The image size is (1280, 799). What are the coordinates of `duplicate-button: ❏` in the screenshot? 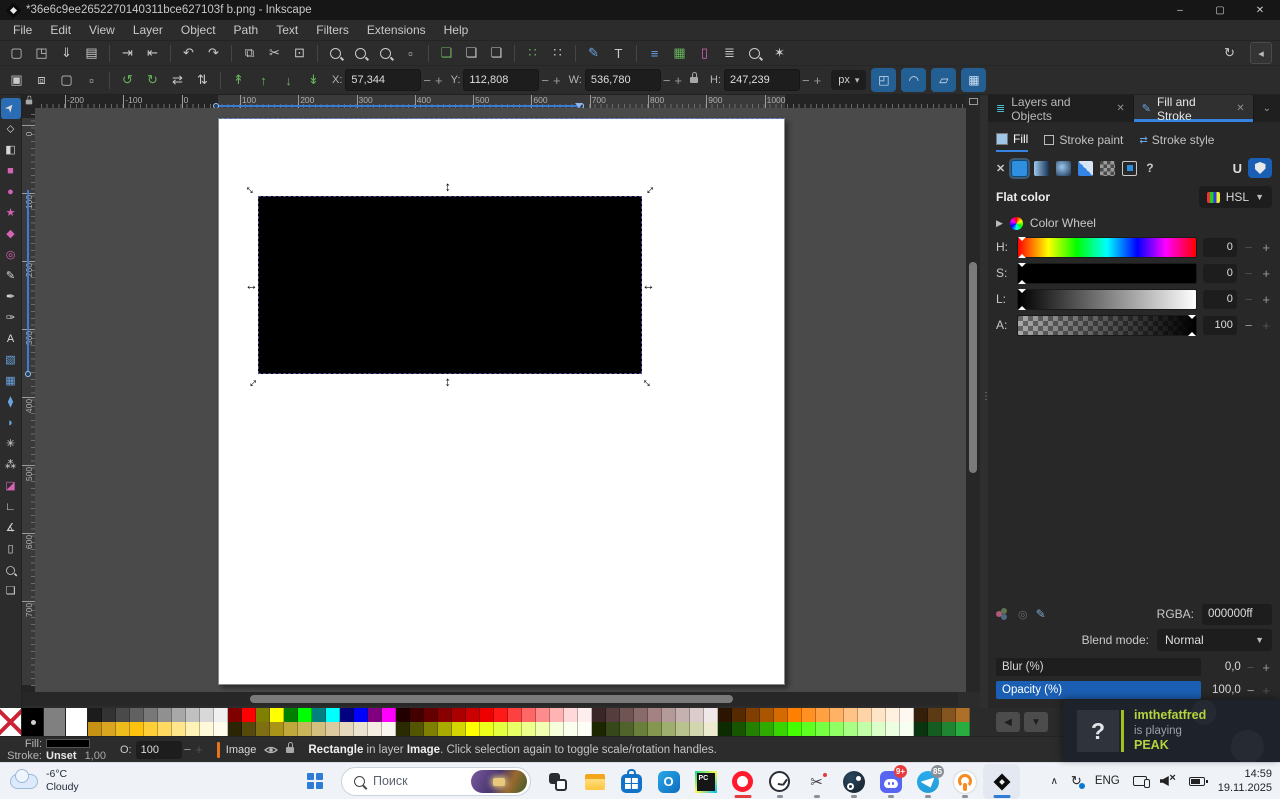 It's located at (446, 53).